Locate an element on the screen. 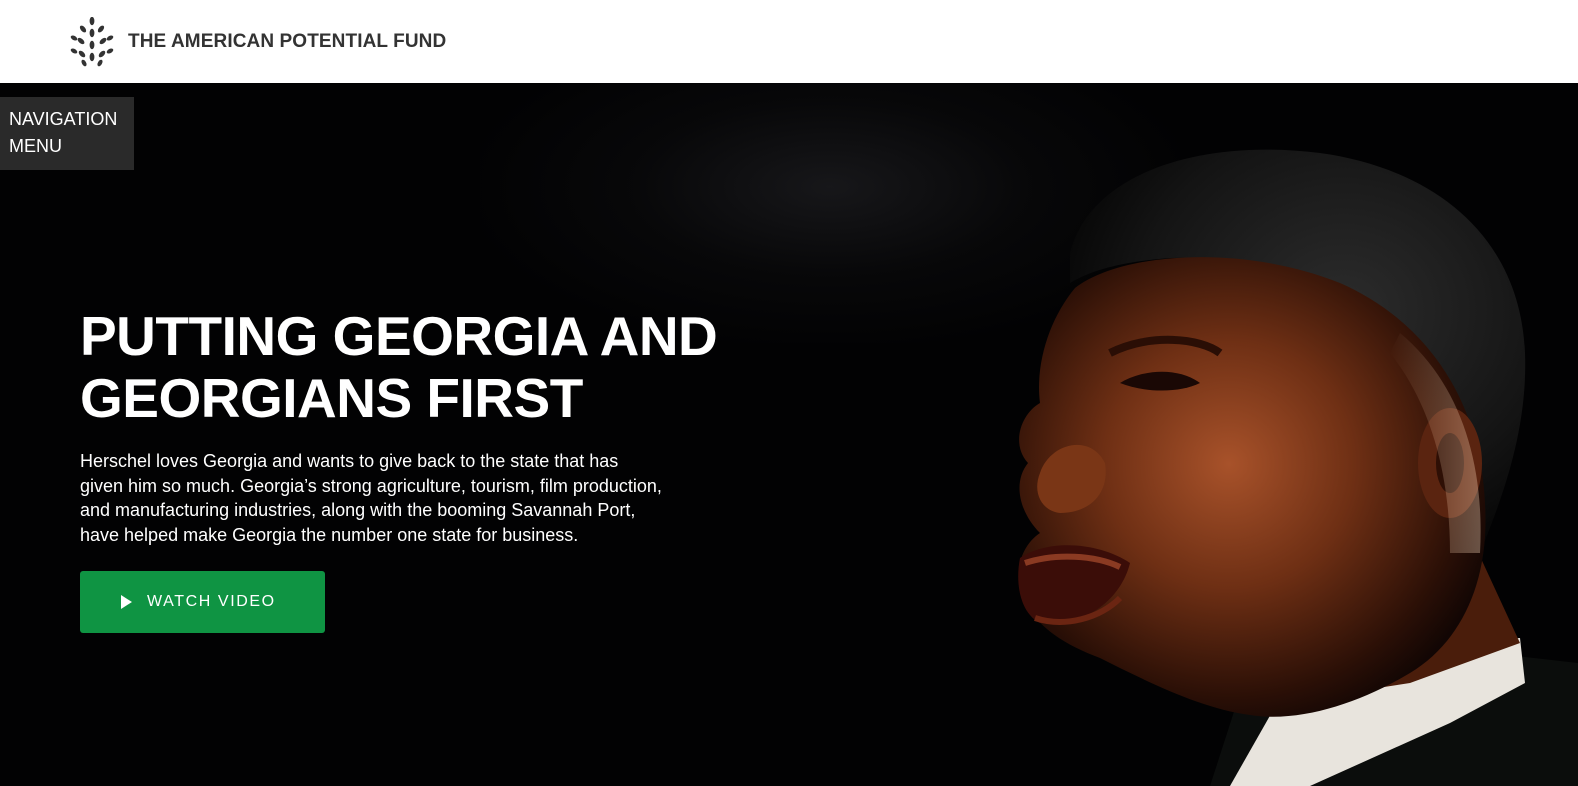 This screenshot has width=1578, height=786. watch-video-label: WATCH VIDEO is located at coordinates (211, 601).